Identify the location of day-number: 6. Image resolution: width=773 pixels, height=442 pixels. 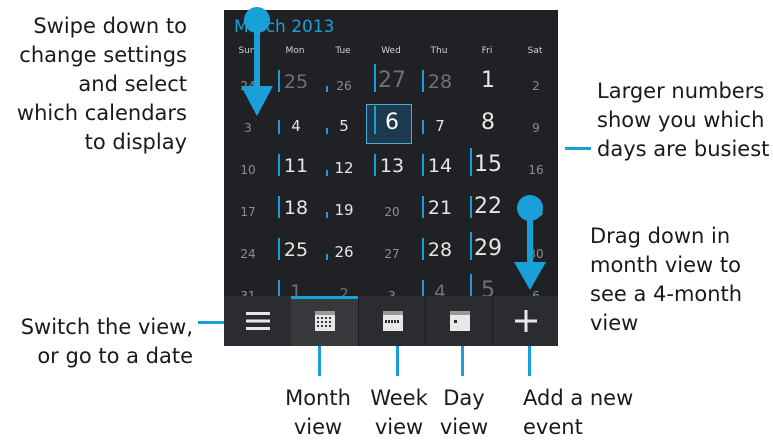
(392, 122).